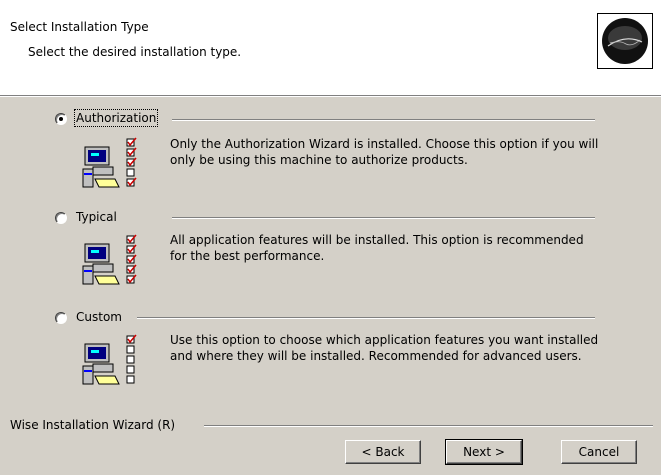  What do you see at coordinates (428, 426) in the screenshot?
I see `footer-divider` at bounding box center [428, 426].